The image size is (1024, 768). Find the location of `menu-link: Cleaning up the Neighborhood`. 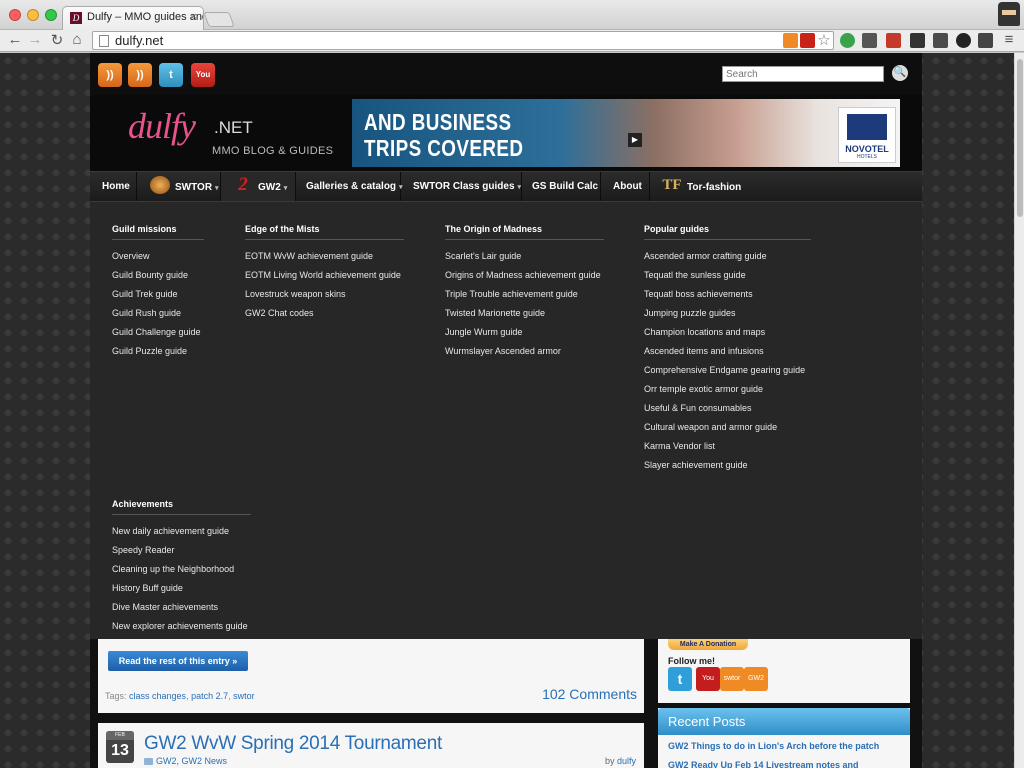

menu-link: Cleaning up the Neighborhood is located at coordinates (181, 569).